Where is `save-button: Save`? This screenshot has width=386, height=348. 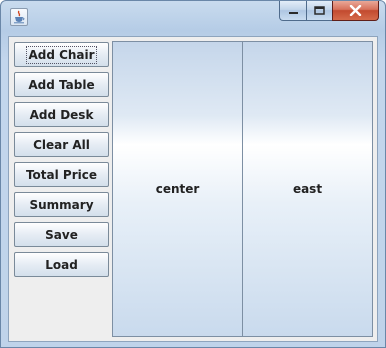 save-button: Save is located at coordinates (61, 234).